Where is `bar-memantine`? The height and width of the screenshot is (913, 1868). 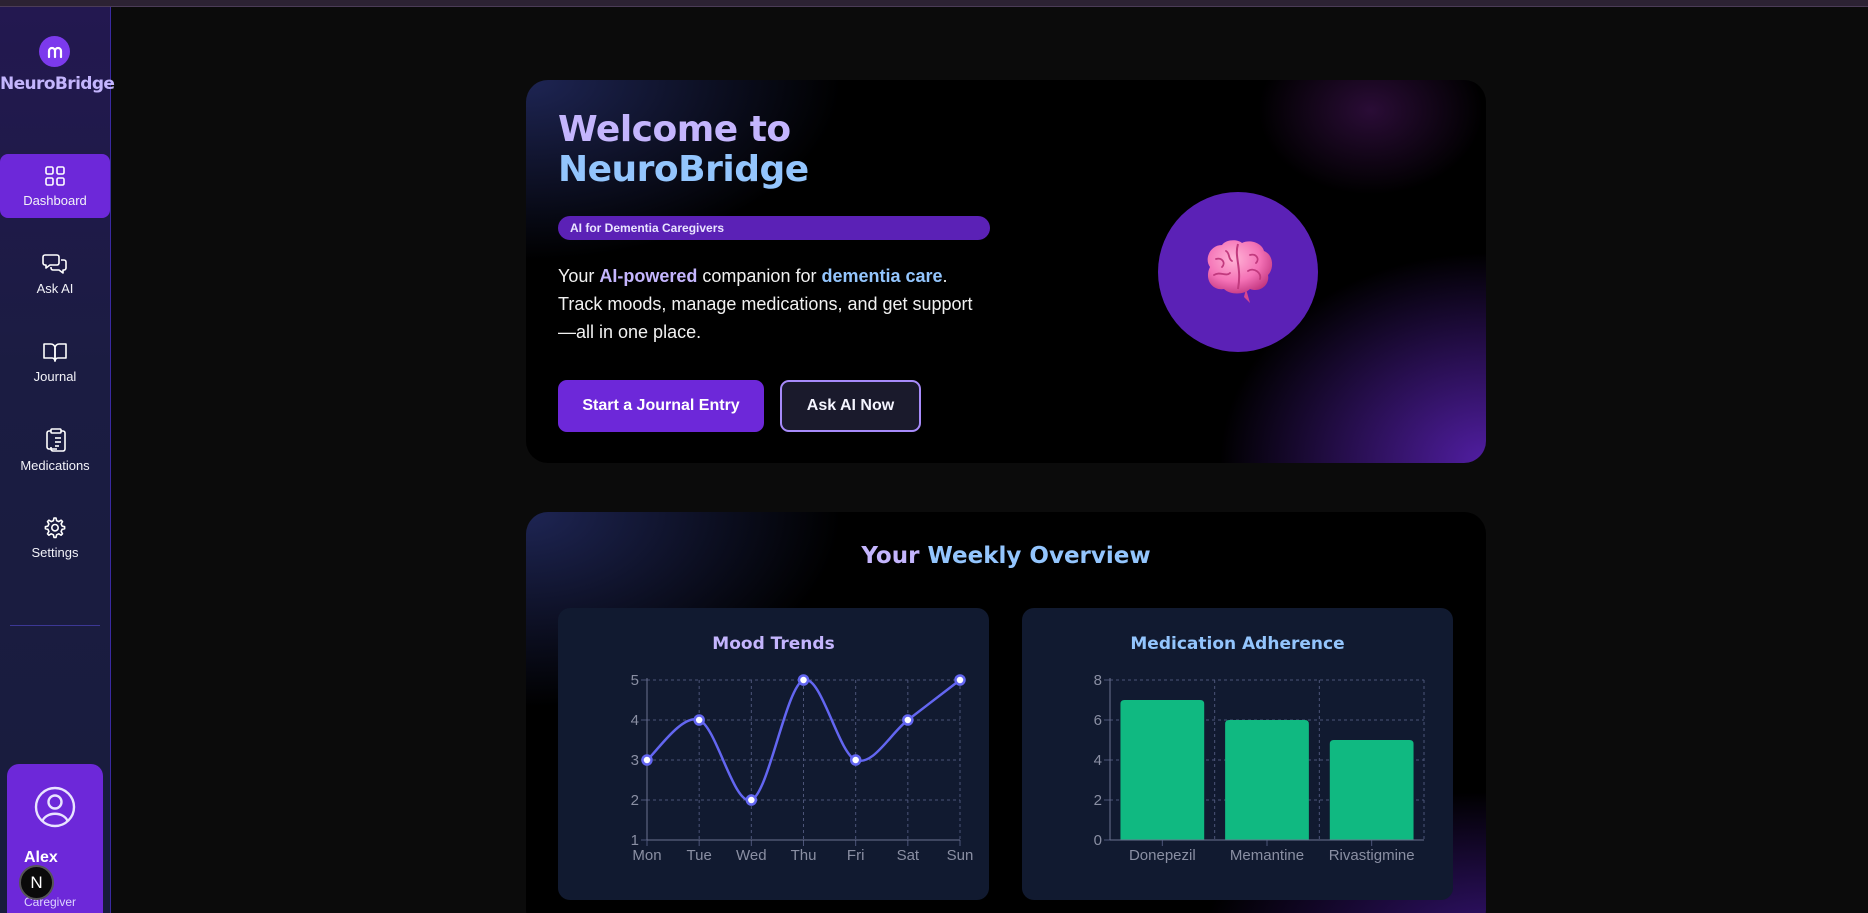
bar-memantine is located at coordinates (1267, 780).